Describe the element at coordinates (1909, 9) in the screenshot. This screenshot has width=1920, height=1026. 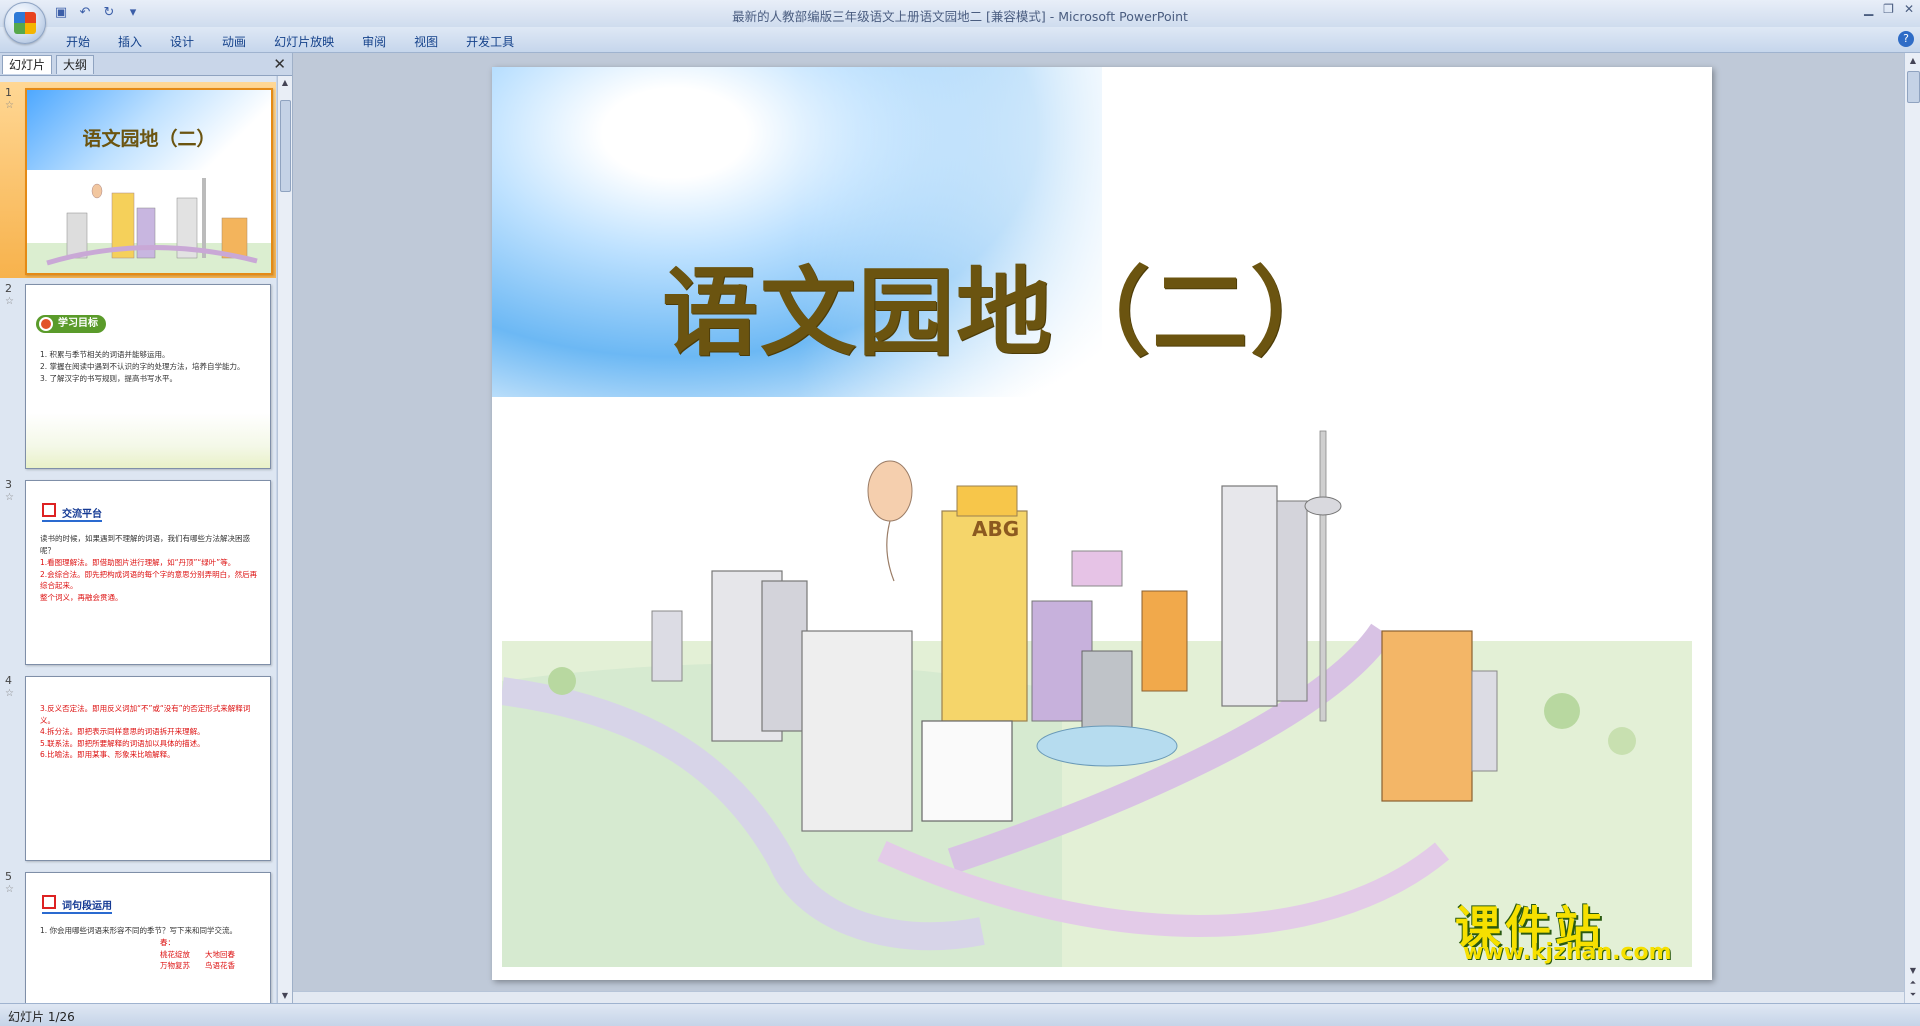
I see `close-icon: ✕` at that location.